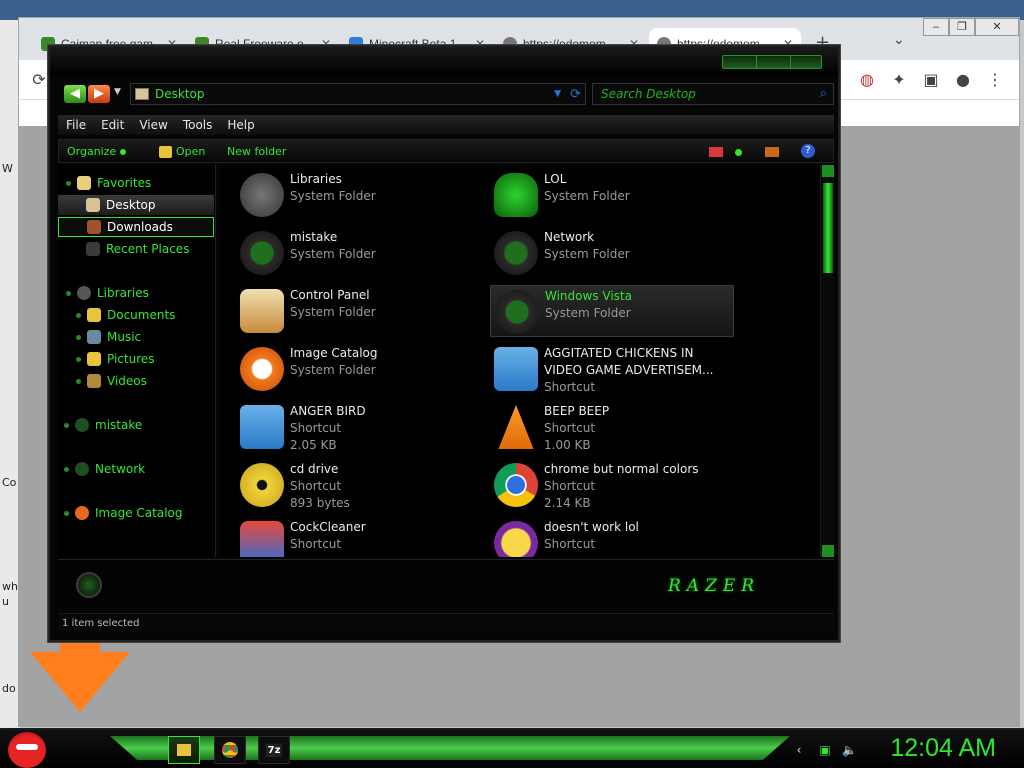 The width and height of the screenshot is (1024, 768). Describe the element at coordinates (75, 94) in the screenshot. I see `back-arrow-icon: ◀` at that location.